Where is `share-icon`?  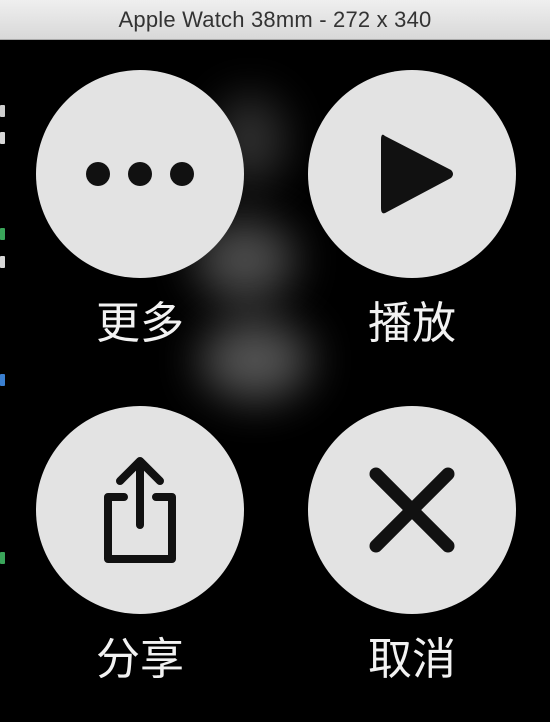 share-icon is located at coordinates (140, 510).